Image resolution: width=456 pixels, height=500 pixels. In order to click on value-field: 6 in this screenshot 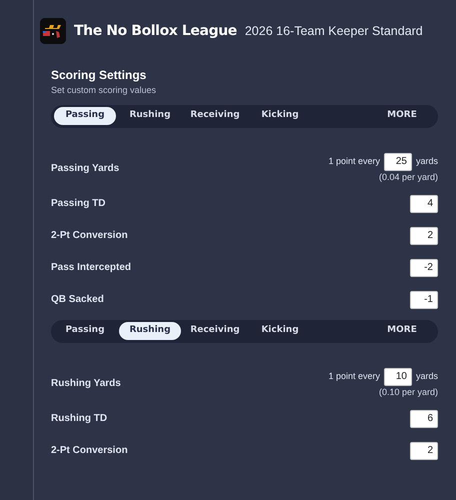, I will do `click(424, 419)`.